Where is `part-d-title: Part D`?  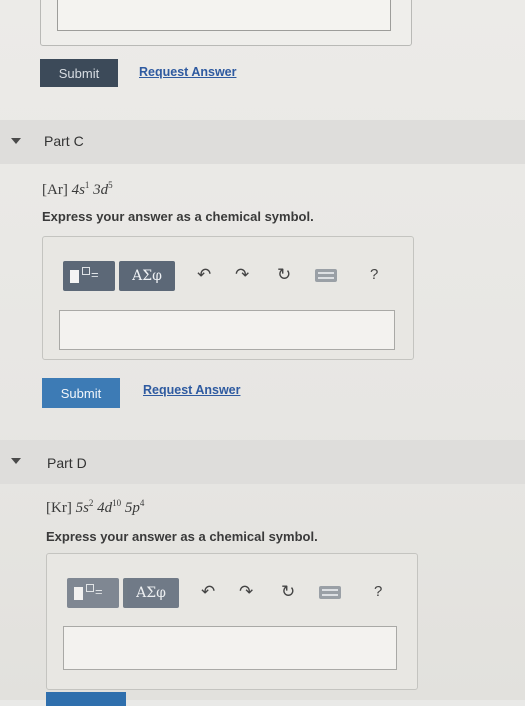
part-d-title: Part D is located at coordinates (67, 463).